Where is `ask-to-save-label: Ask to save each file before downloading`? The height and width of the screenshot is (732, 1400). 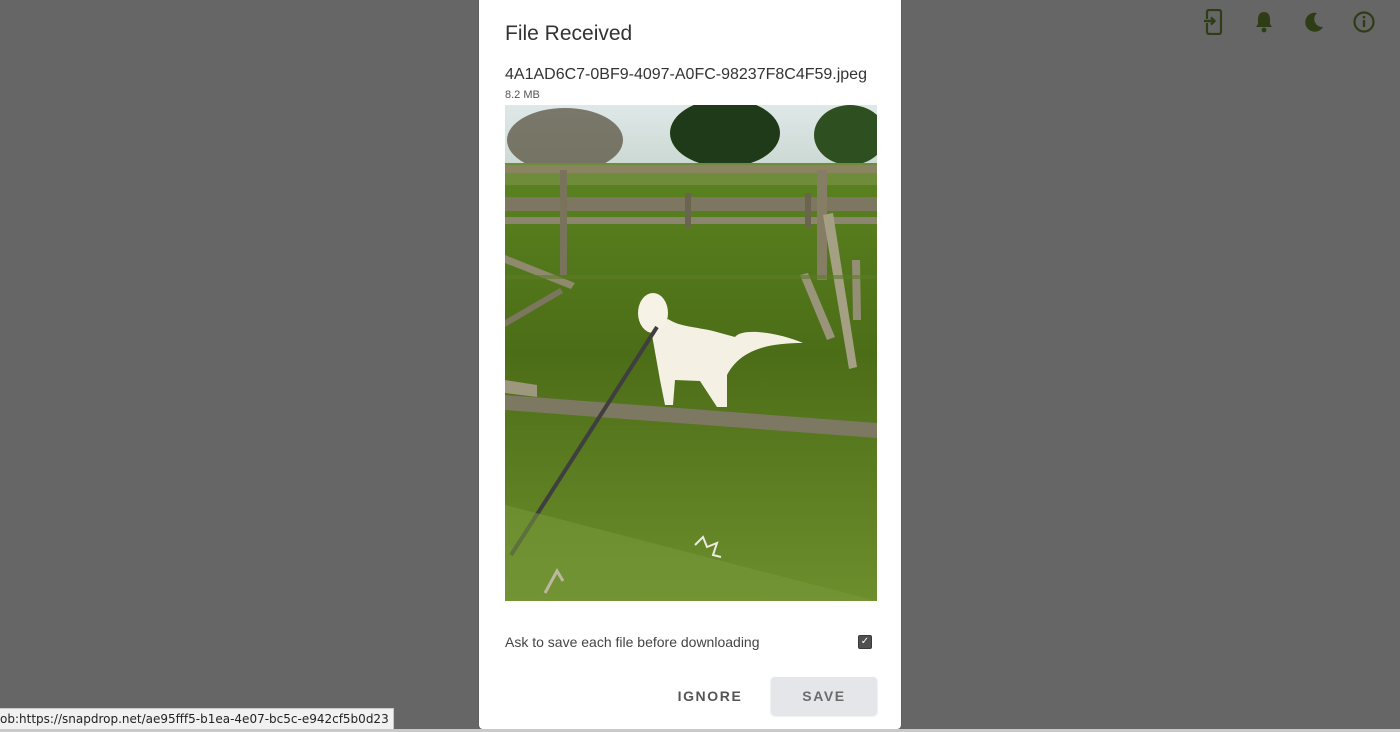 ask-to-save-label: Ask to save each file before downloading is located at coordinates (632, 642).